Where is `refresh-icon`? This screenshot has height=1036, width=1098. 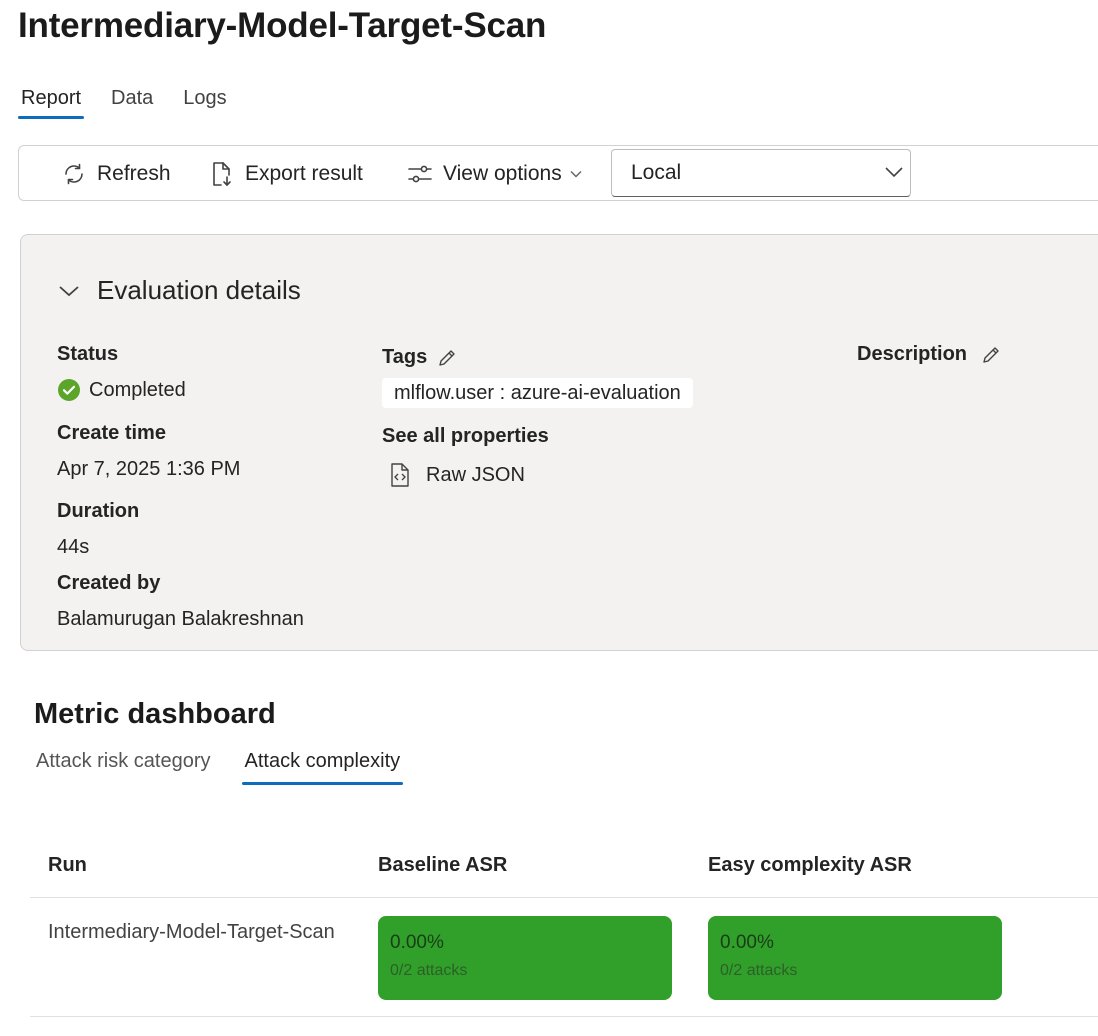 refresh-icon is located at coordinates (74, 174).